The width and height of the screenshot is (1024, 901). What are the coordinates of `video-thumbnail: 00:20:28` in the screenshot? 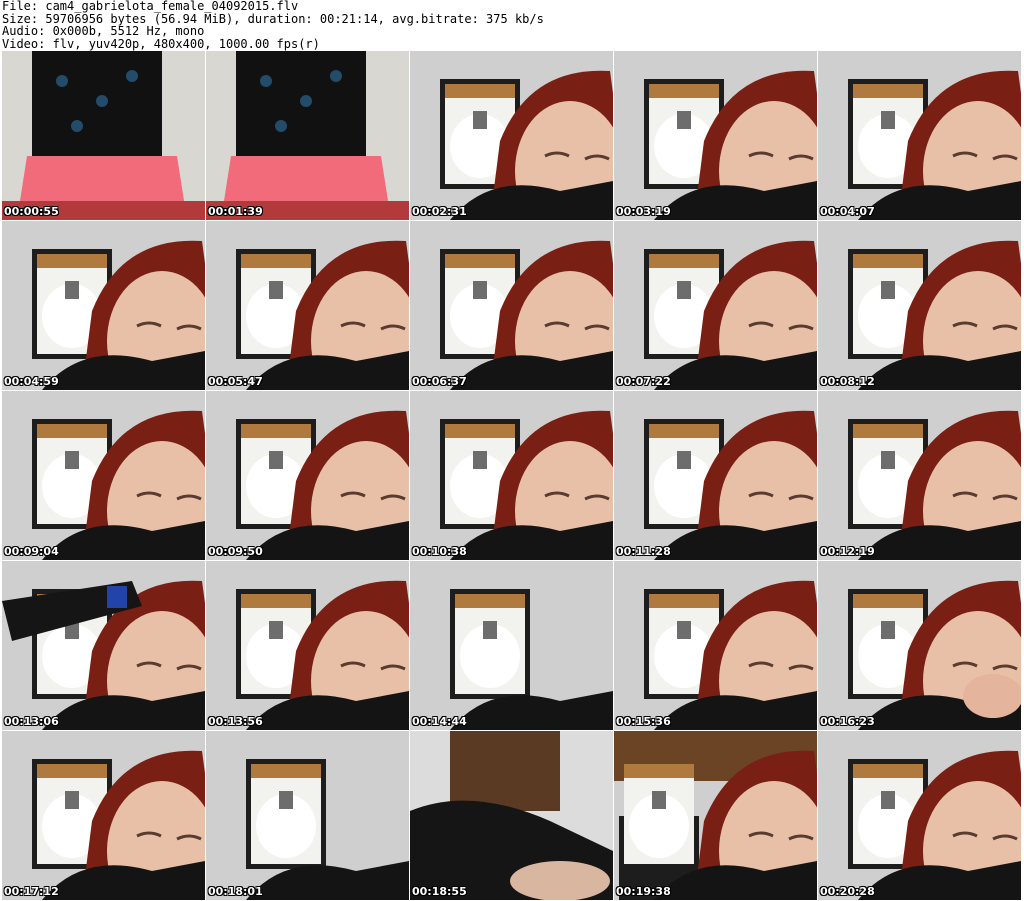 It's located at (919, 815).